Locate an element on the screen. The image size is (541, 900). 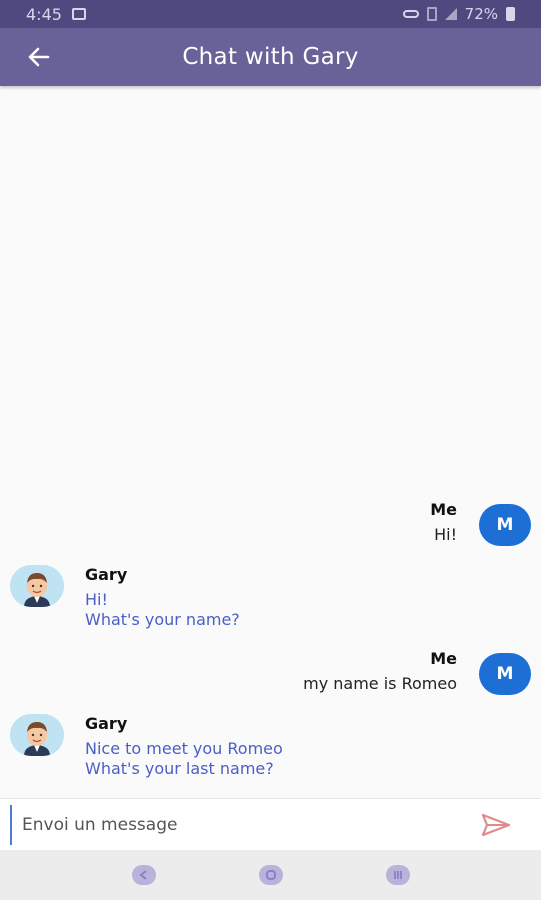
message-me: Me my name is Romeo M is located at coordinates (417, 672).